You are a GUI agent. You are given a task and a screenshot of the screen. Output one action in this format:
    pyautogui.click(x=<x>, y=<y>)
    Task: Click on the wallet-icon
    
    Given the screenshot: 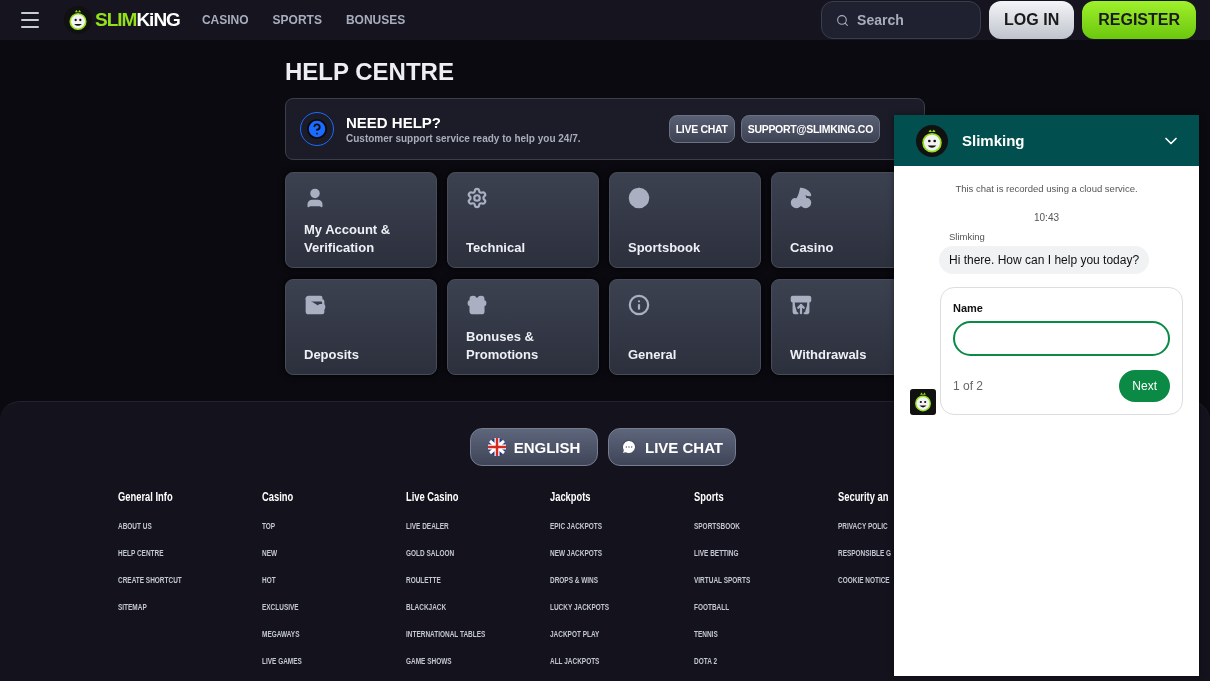 What is the action you would take?
    pyautogui.click(x=315, y=305)
    